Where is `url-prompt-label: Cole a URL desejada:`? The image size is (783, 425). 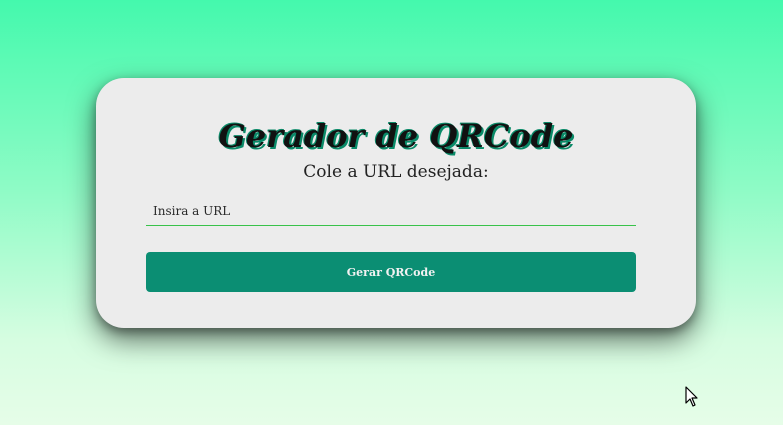 url-prompt-label: Cole a URL desejada: is located at coordinates (396, 172).